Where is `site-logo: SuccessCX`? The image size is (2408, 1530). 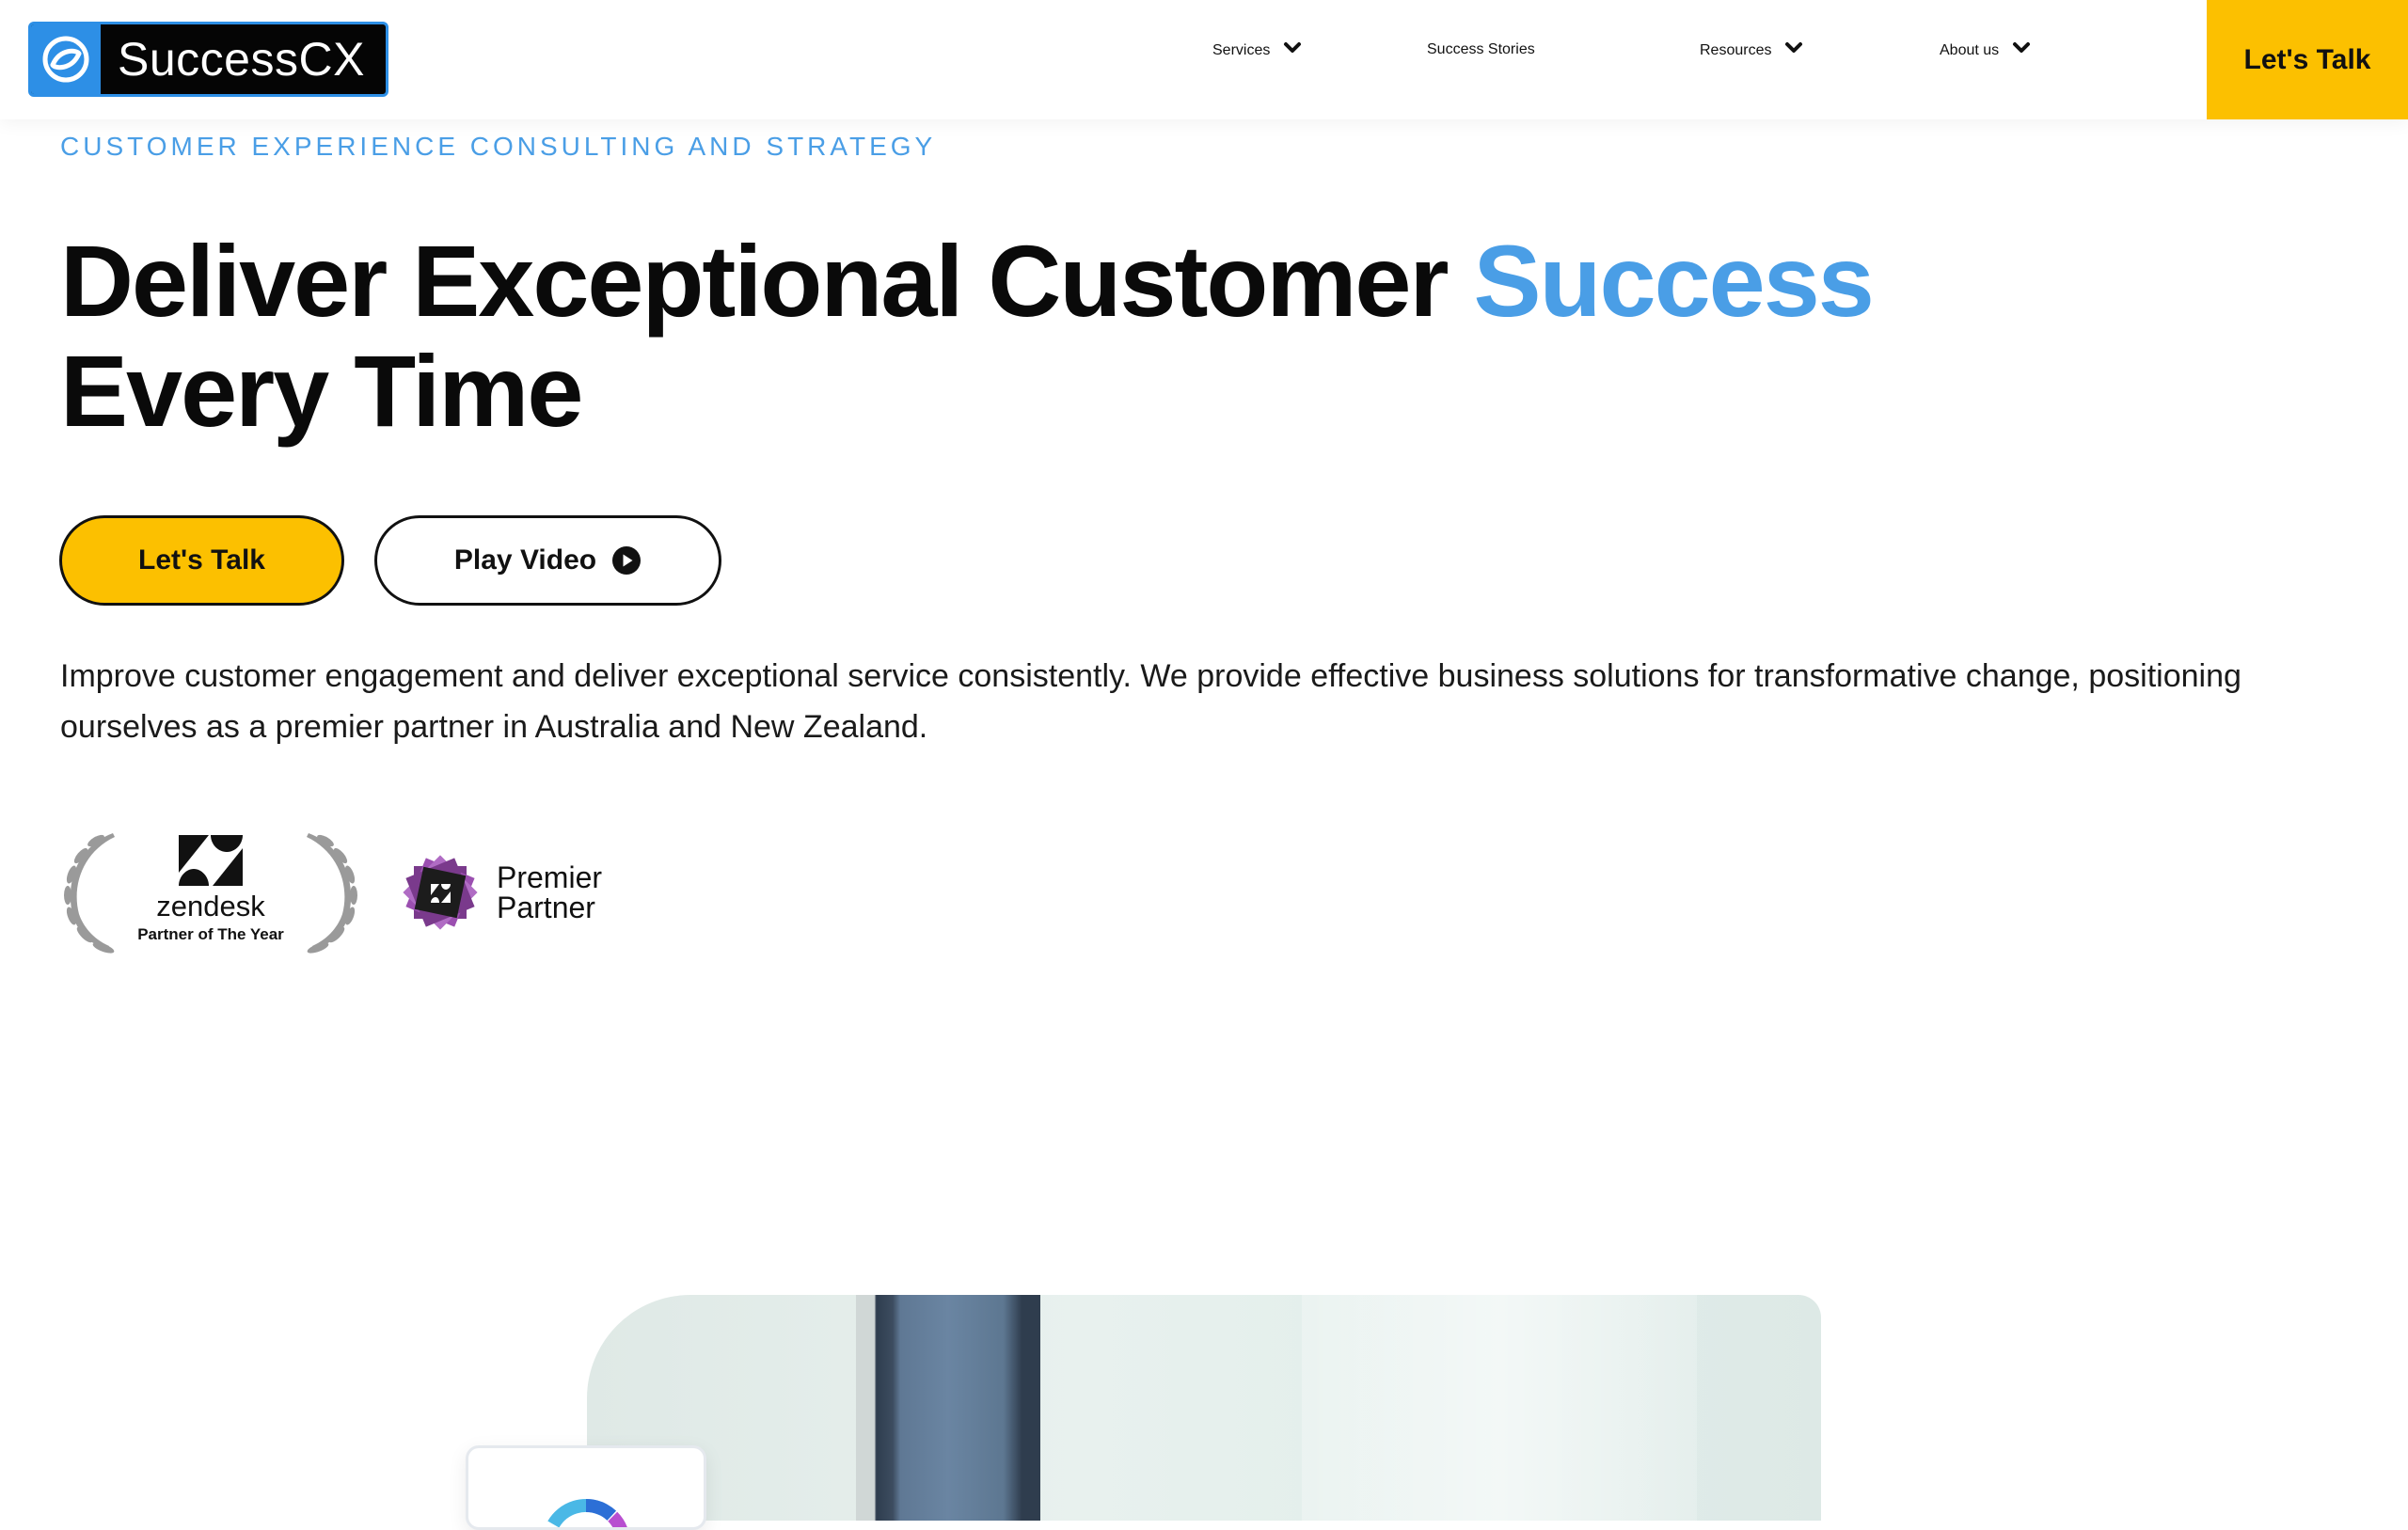
site-logo: SuccessCX is located at coordinates (208, 59).